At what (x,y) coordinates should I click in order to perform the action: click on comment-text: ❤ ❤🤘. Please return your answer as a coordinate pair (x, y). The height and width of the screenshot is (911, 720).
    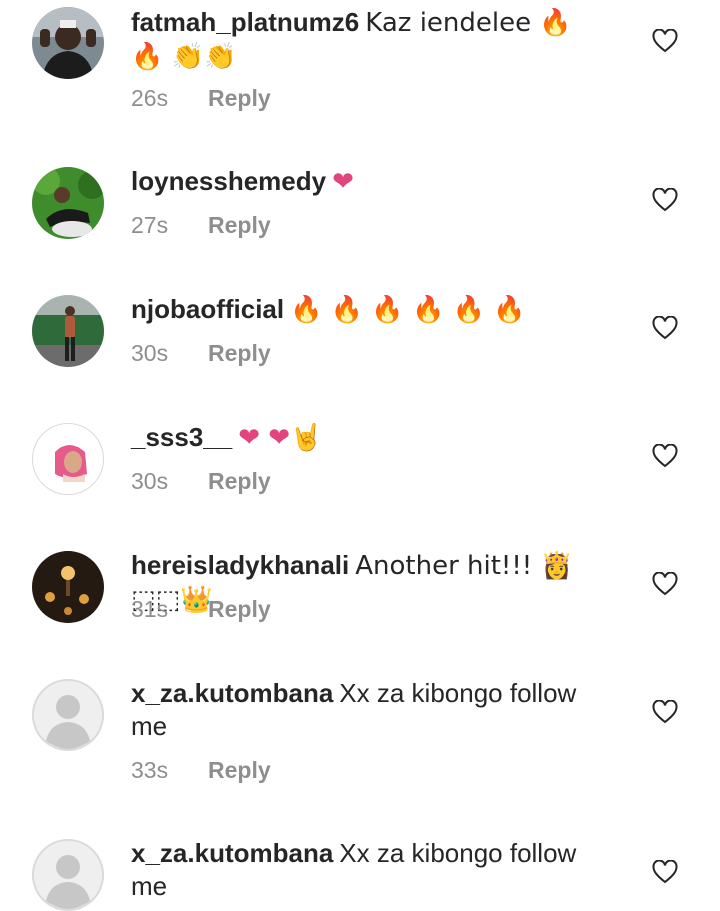
    Looking at the image, I should click on (280, 438).